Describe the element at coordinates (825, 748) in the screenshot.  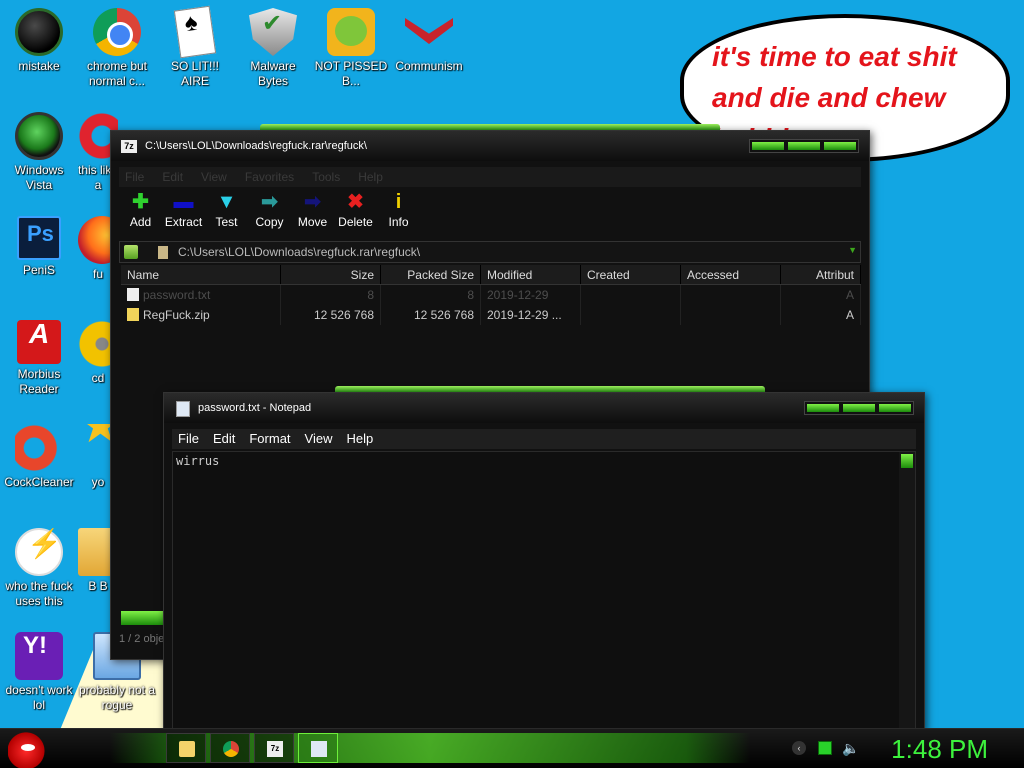
I see `network-icon` at that location.